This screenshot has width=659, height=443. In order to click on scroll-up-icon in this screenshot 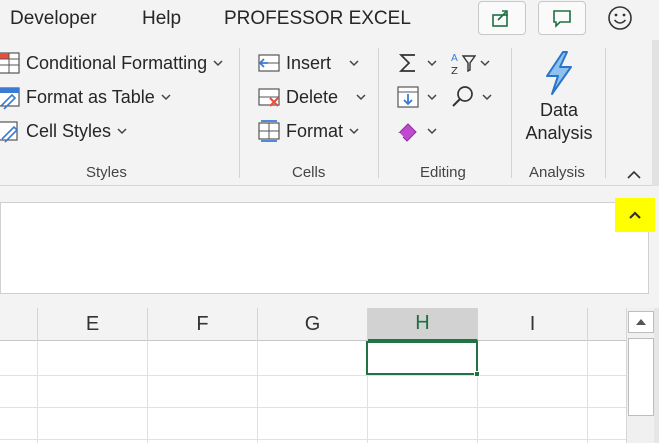, I will do `click(641, 322)`.